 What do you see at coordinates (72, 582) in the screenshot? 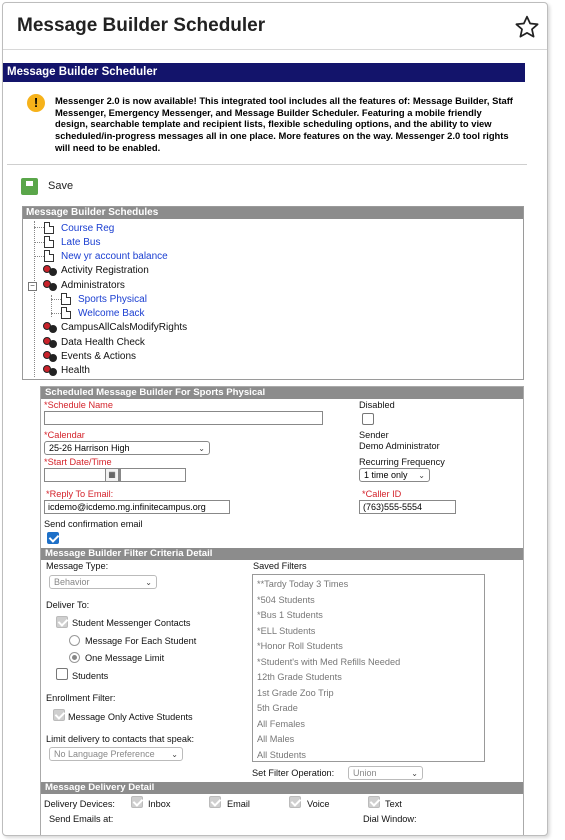
I see `message-type-value: Behavior` at bounding box center [72, 582].